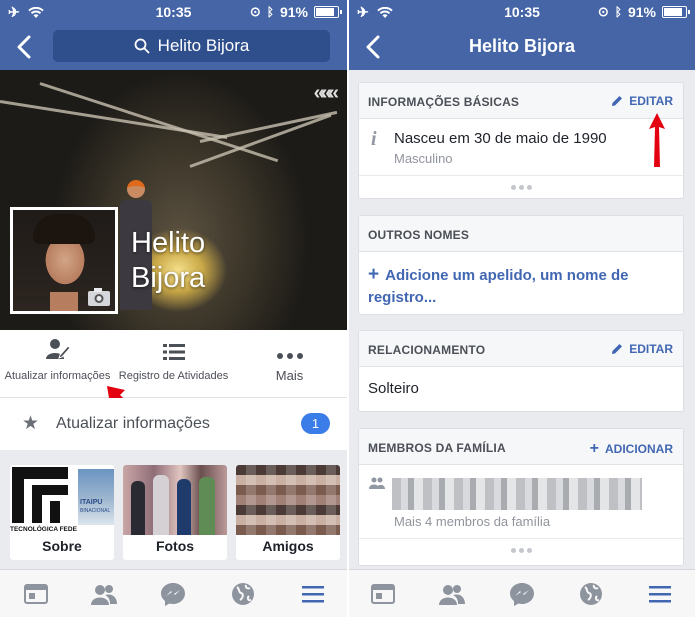 Image resolution: width=695 pixels, height=617 pixels. What do you see at coordinates (159, 122) in the screenshot?
I see `cover-pipe` at bounding box center [159, 122].